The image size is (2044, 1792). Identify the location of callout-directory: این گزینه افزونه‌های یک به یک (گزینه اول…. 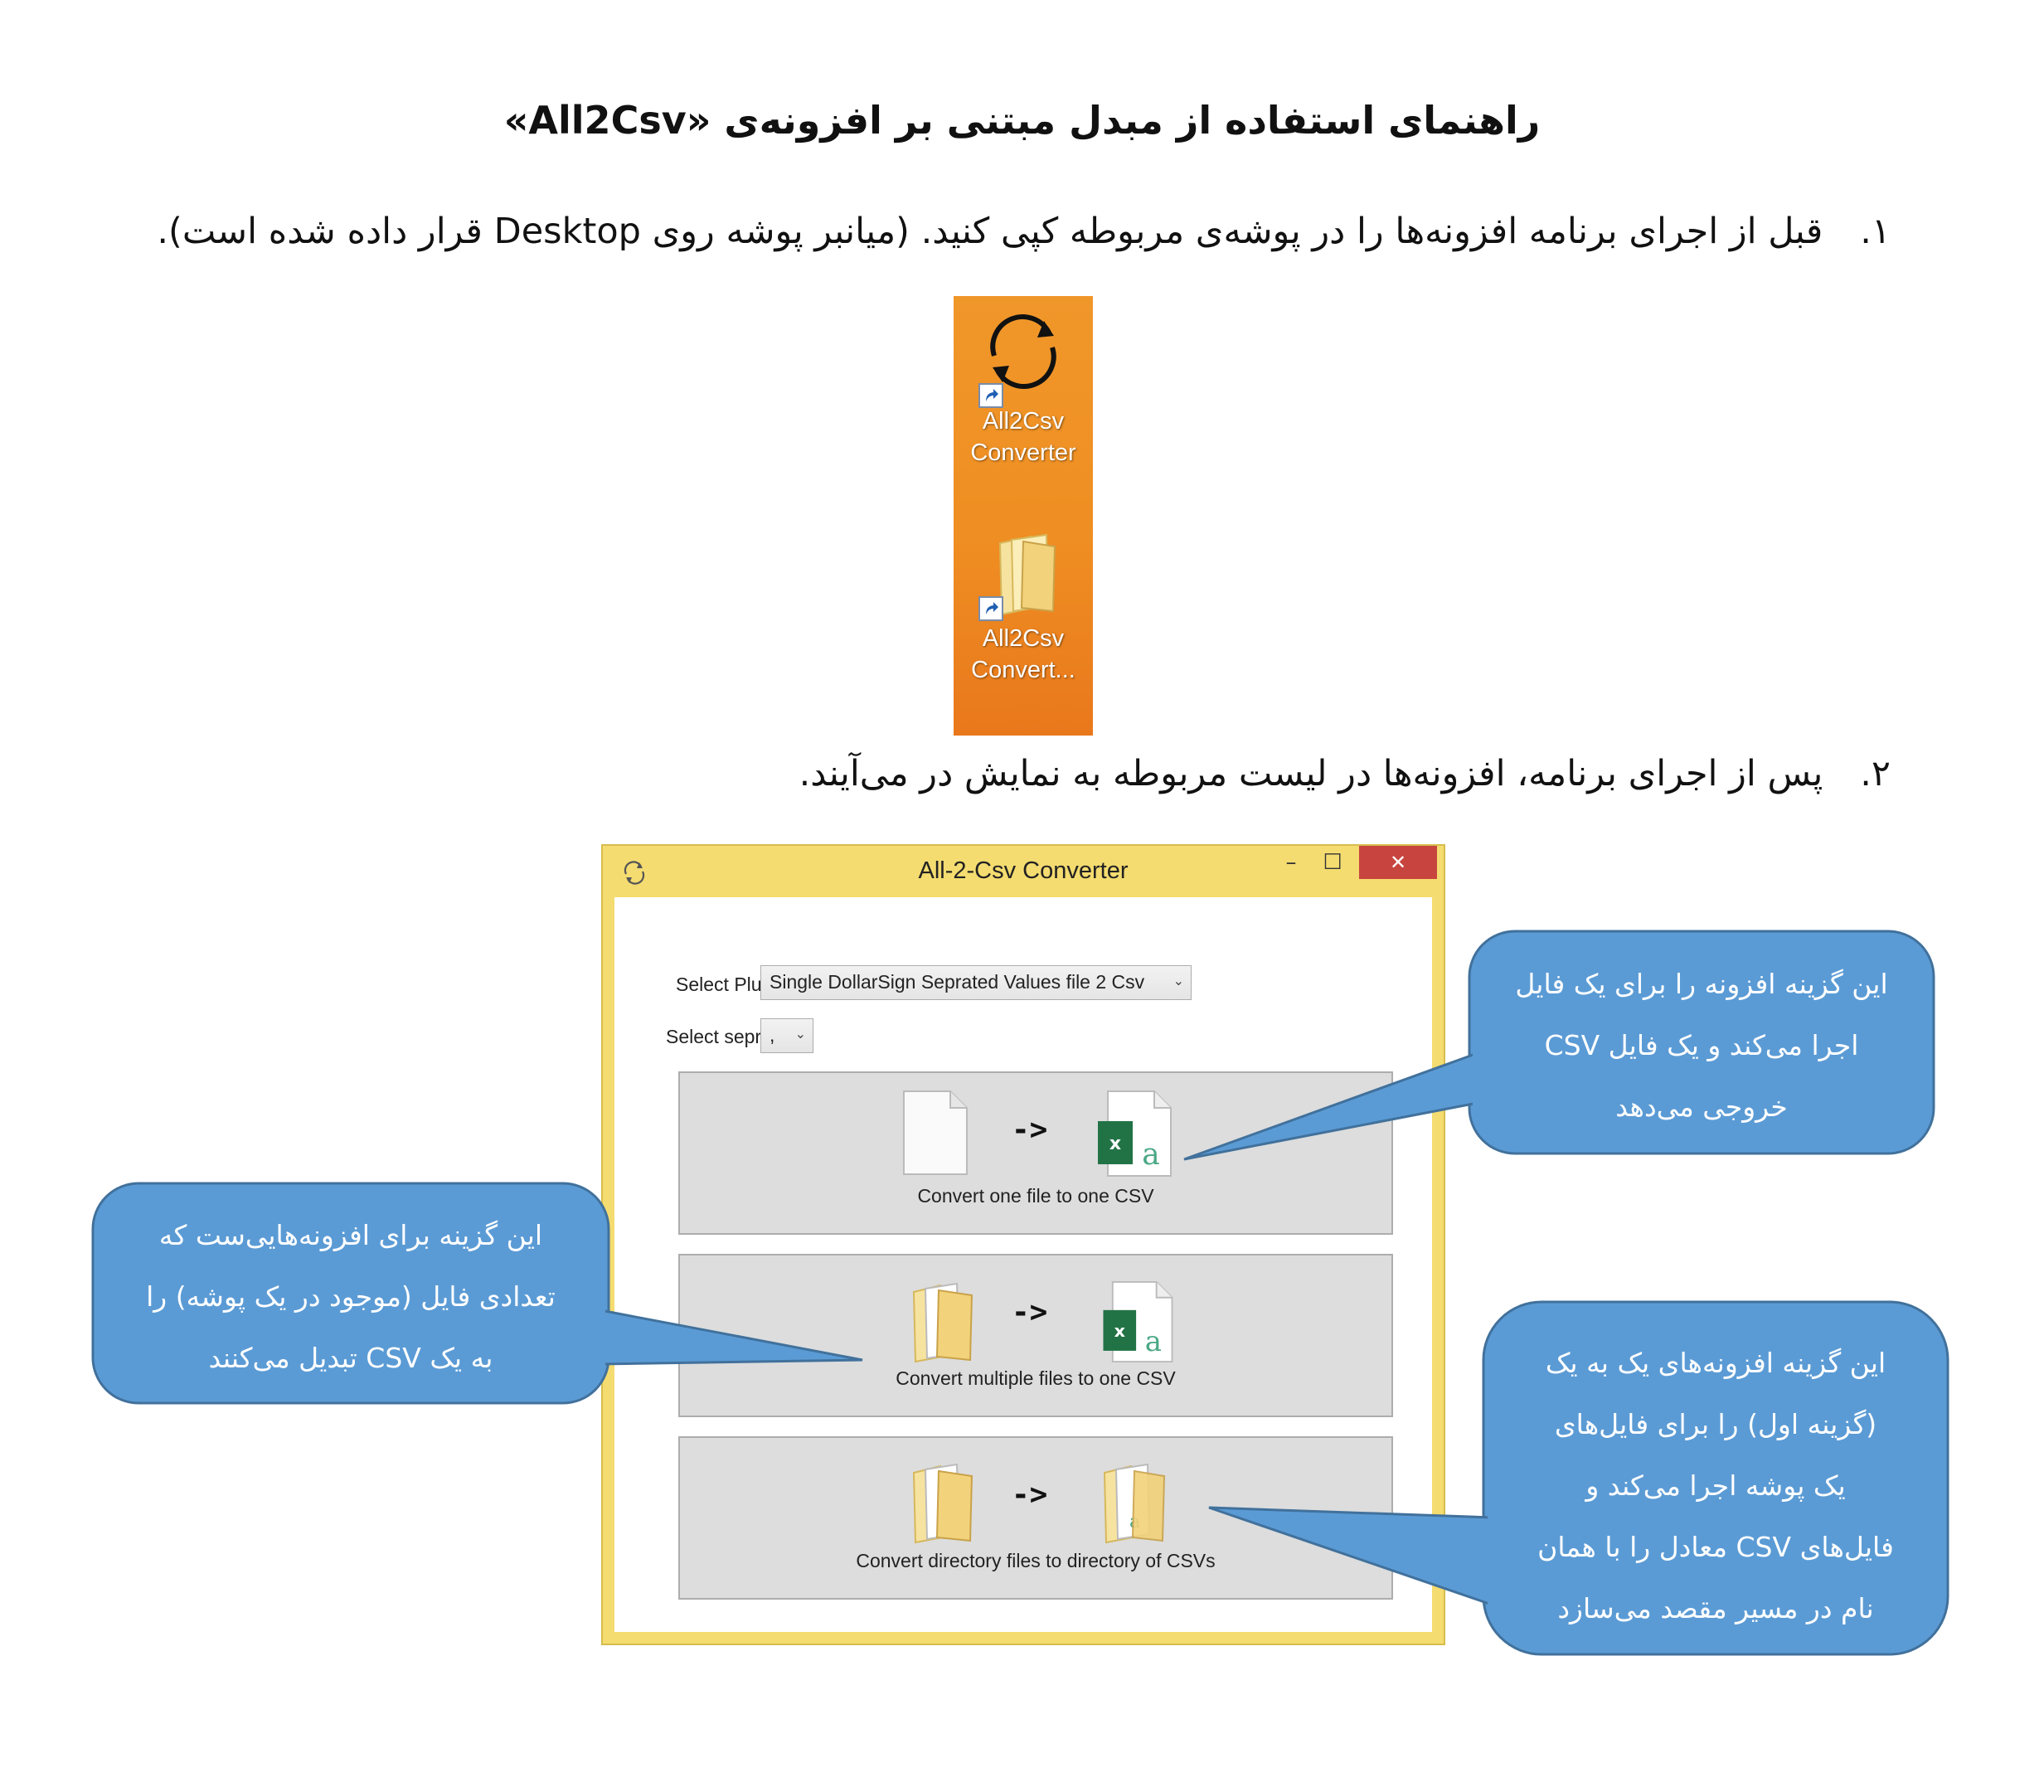
(1716, 1486).